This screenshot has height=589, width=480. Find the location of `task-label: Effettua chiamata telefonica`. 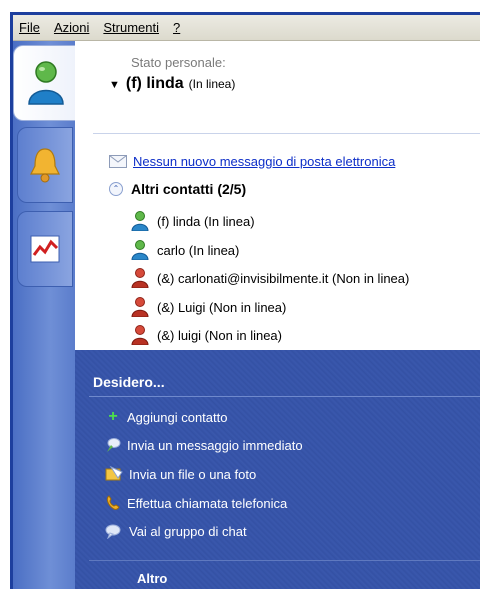

task-label: Effettua chiamata telefonica is located at coordinates (207, 503).